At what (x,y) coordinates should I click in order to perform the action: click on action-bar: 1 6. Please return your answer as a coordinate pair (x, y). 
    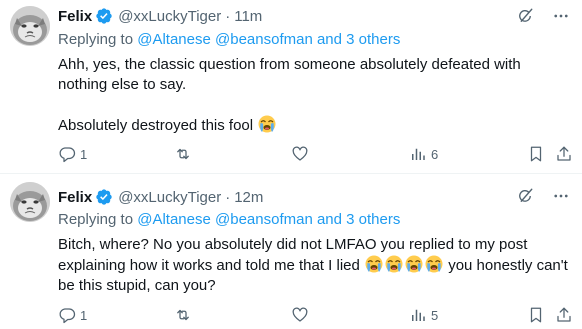
    Looking at the image, I should click on (315, 154).